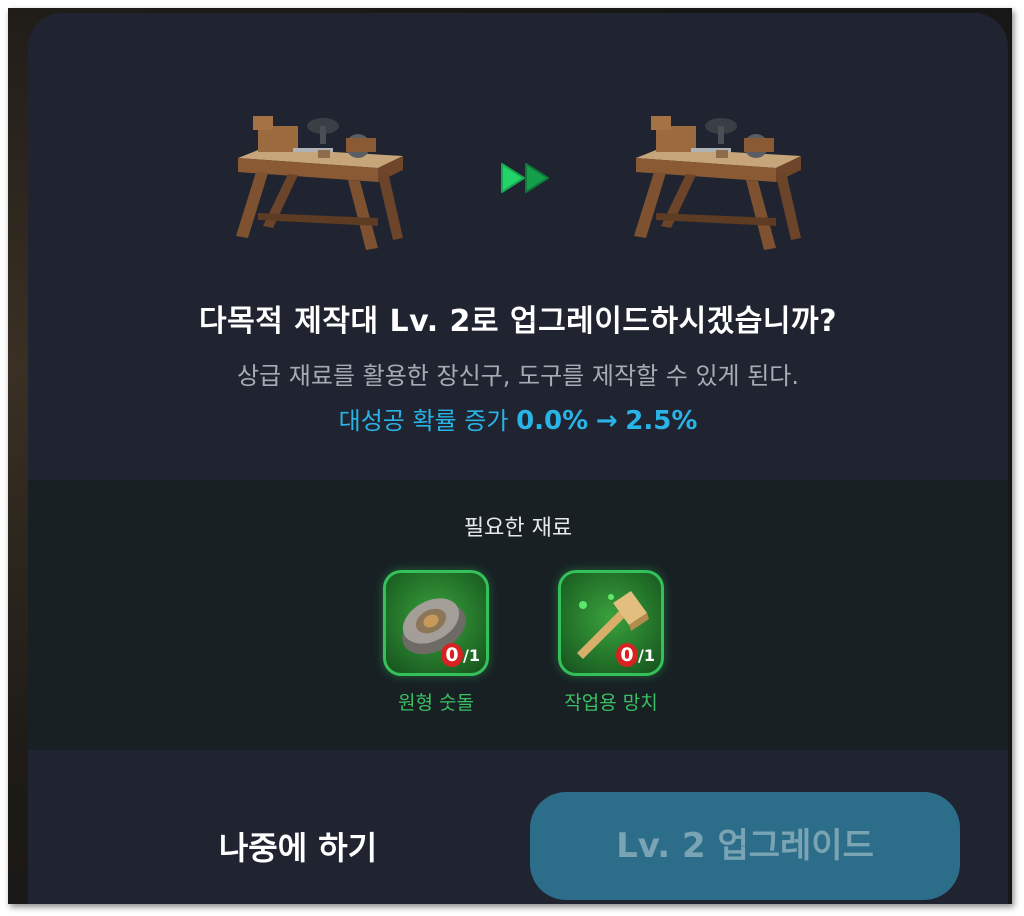 Image resolution: width=1024 pixels, height=916 pixels. I want to click on upgrade-button: Lv. 2 업그레이드, so click(745, 846).